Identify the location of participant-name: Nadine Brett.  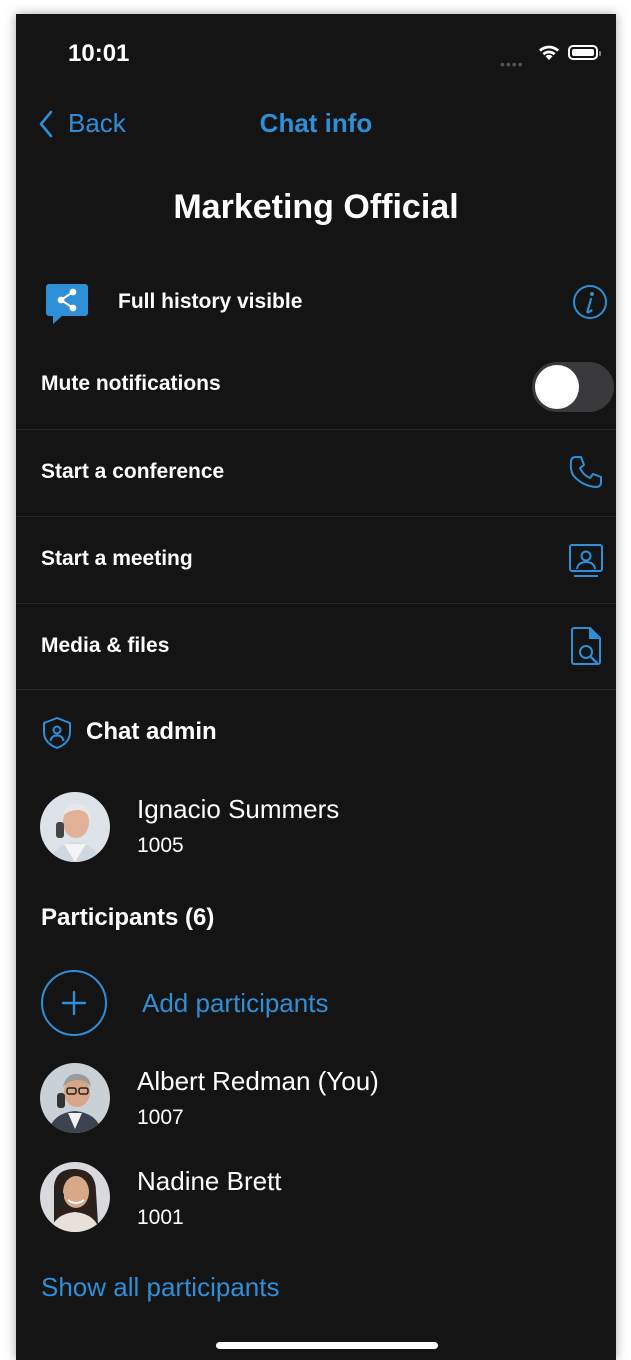
(209, 1181).